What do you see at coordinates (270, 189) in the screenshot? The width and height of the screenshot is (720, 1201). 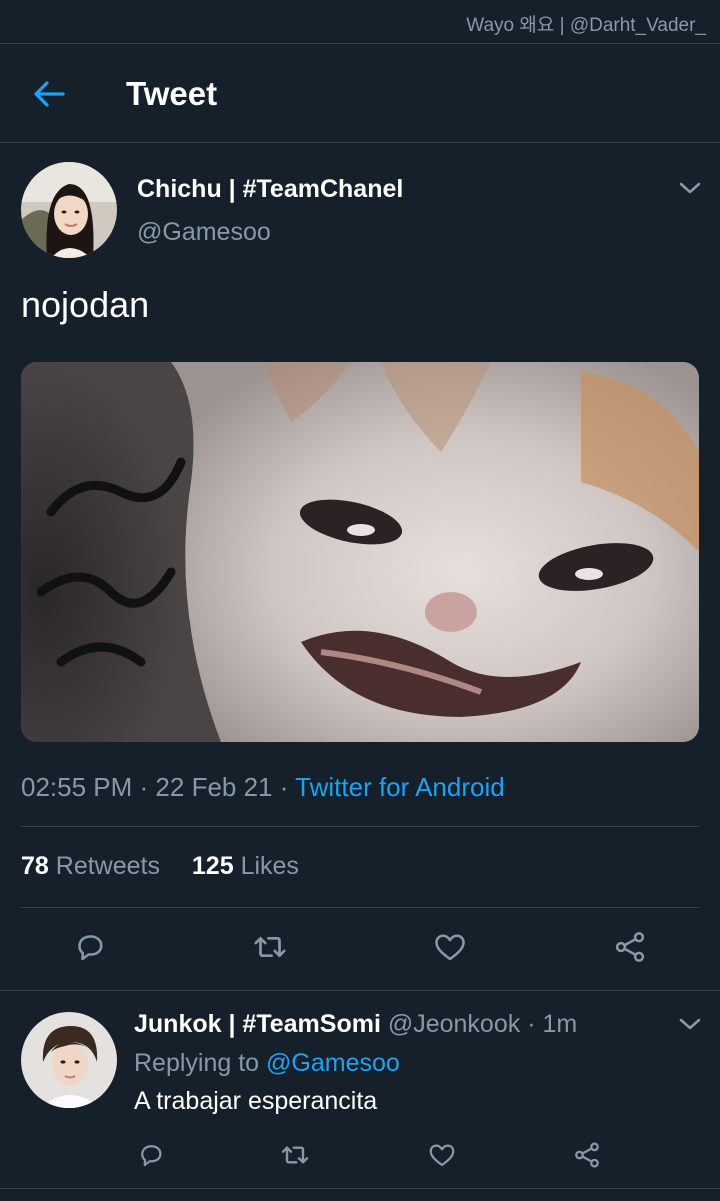 I see `author-name: Chichu | #TeamChanel` at bounding box center [270, 189].